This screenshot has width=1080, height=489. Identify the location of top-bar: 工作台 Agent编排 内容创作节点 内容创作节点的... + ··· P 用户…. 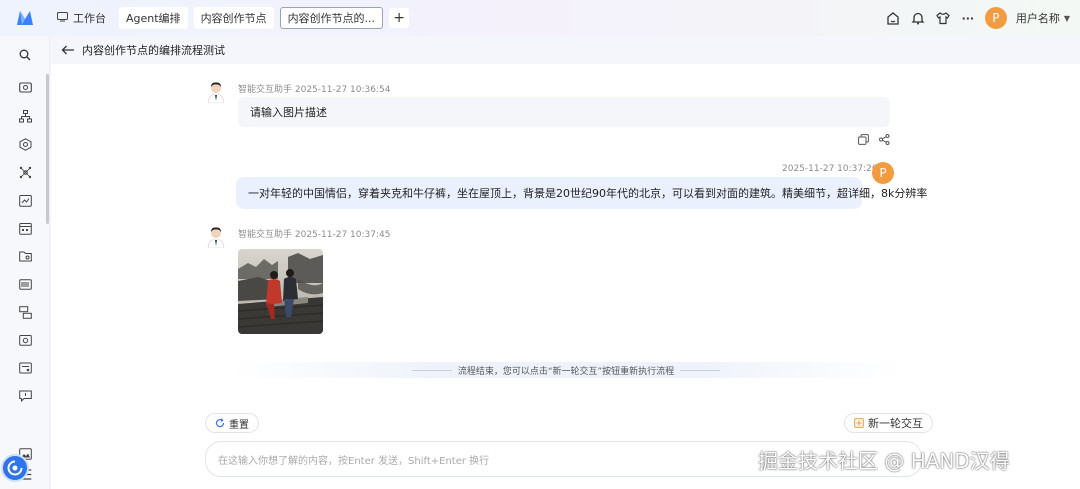
(540, 18).